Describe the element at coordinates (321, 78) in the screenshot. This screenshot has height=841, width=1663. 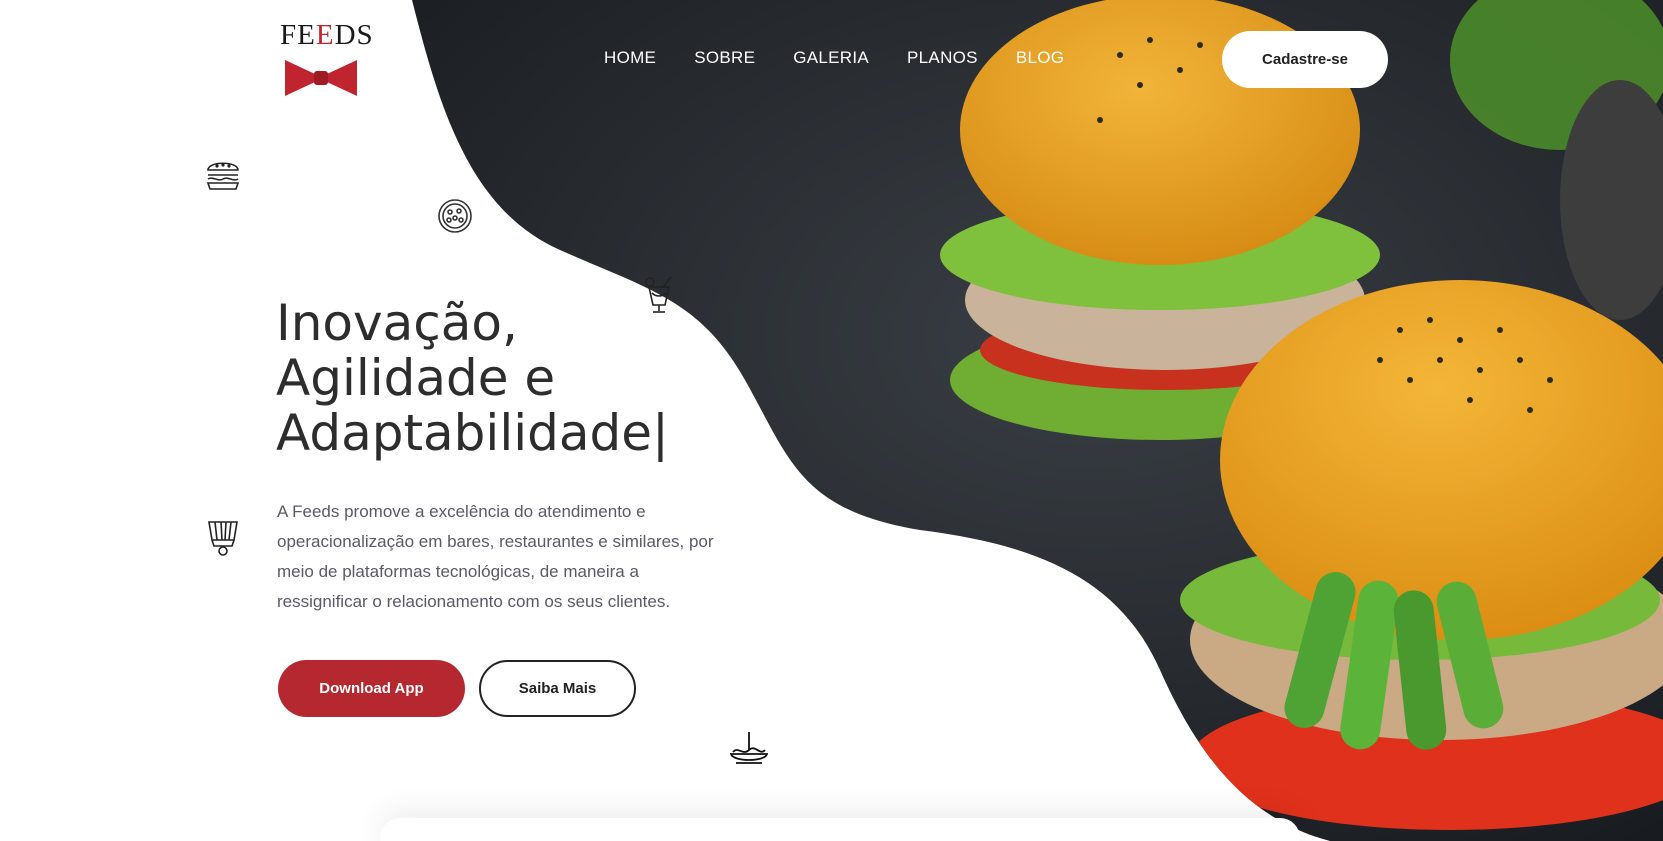
I see `bowtie-icon` at that location.